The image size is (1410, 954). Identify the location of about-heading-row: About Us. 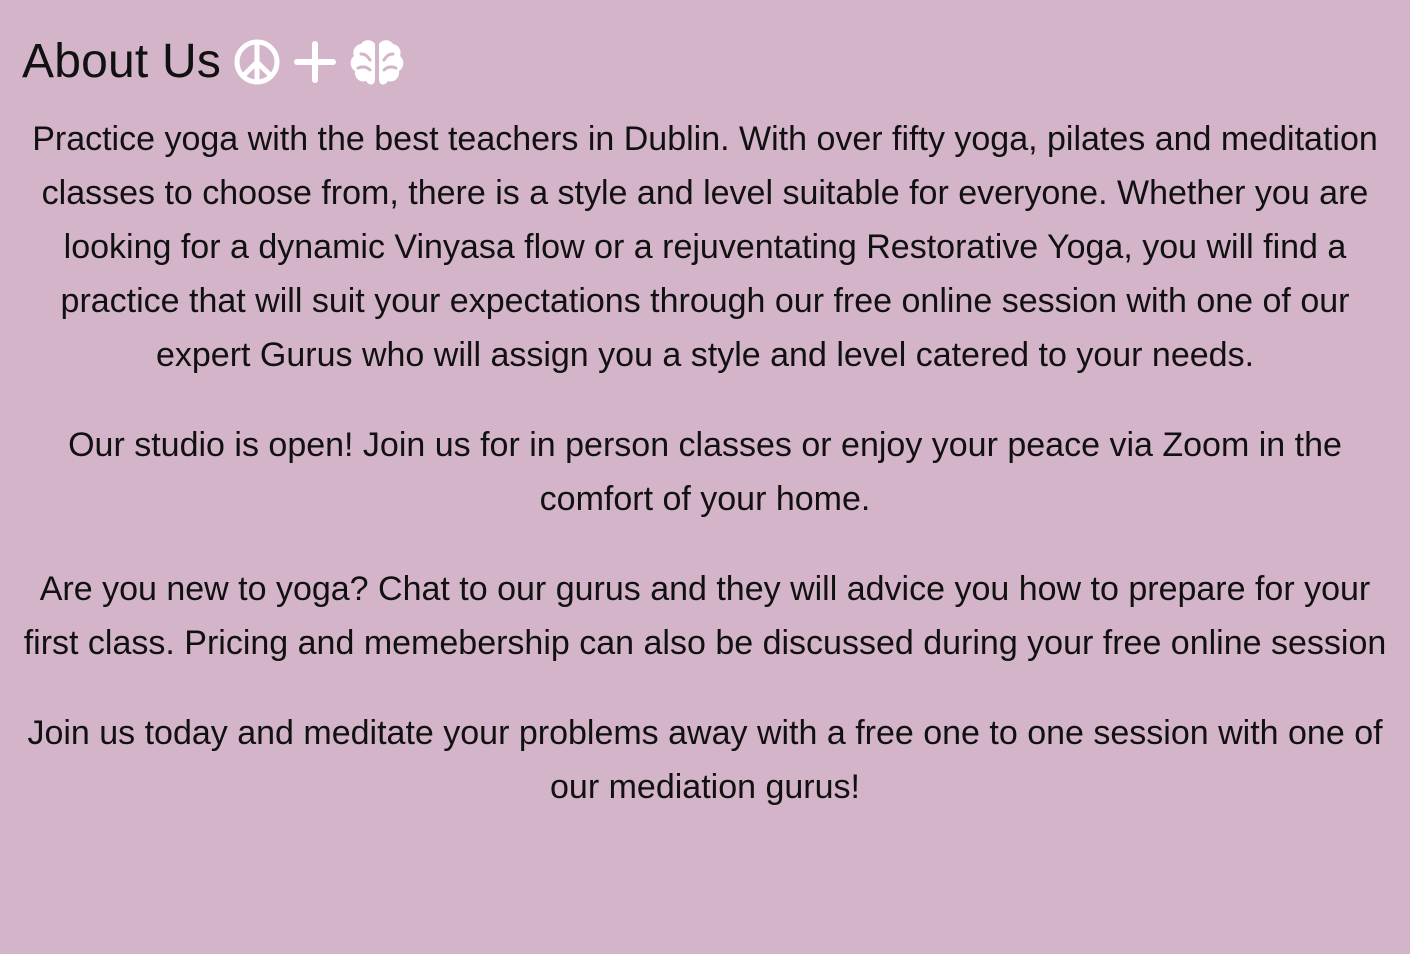
(705, 62).